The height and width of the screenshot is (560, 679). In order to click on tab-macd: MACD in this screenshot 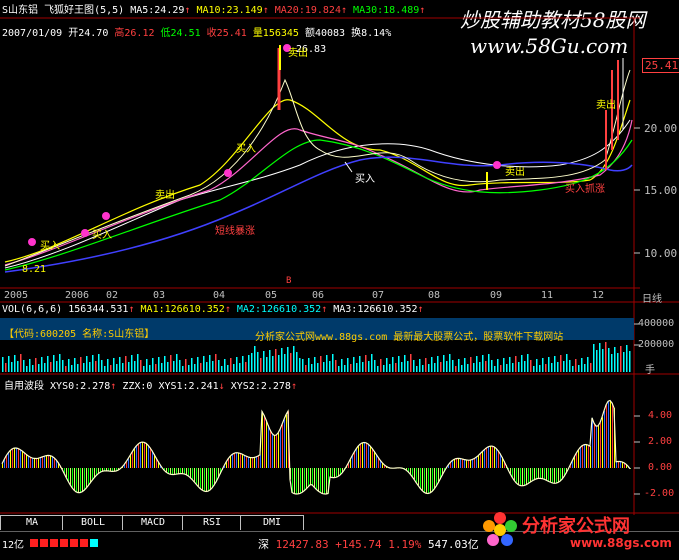, I will do `click(153, 522)`.